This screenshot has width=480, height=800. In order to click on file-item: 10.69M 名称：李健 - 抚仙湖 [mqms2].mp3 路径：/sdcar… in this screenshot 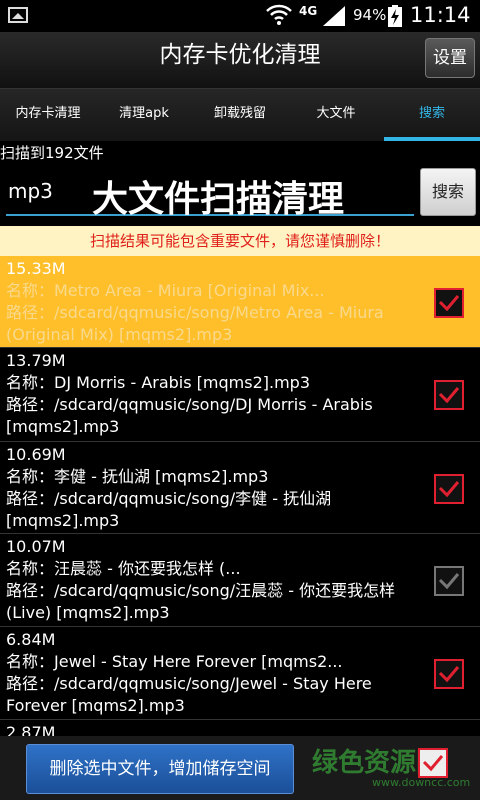, I will do `click(240, 488)`.